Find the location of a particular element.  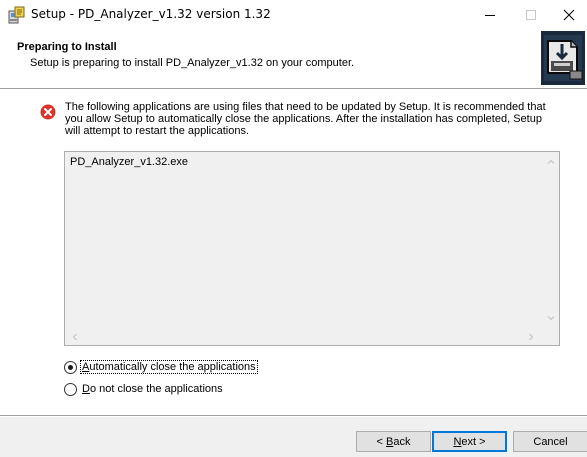

minimize-button is located at coordinates (490, 15).